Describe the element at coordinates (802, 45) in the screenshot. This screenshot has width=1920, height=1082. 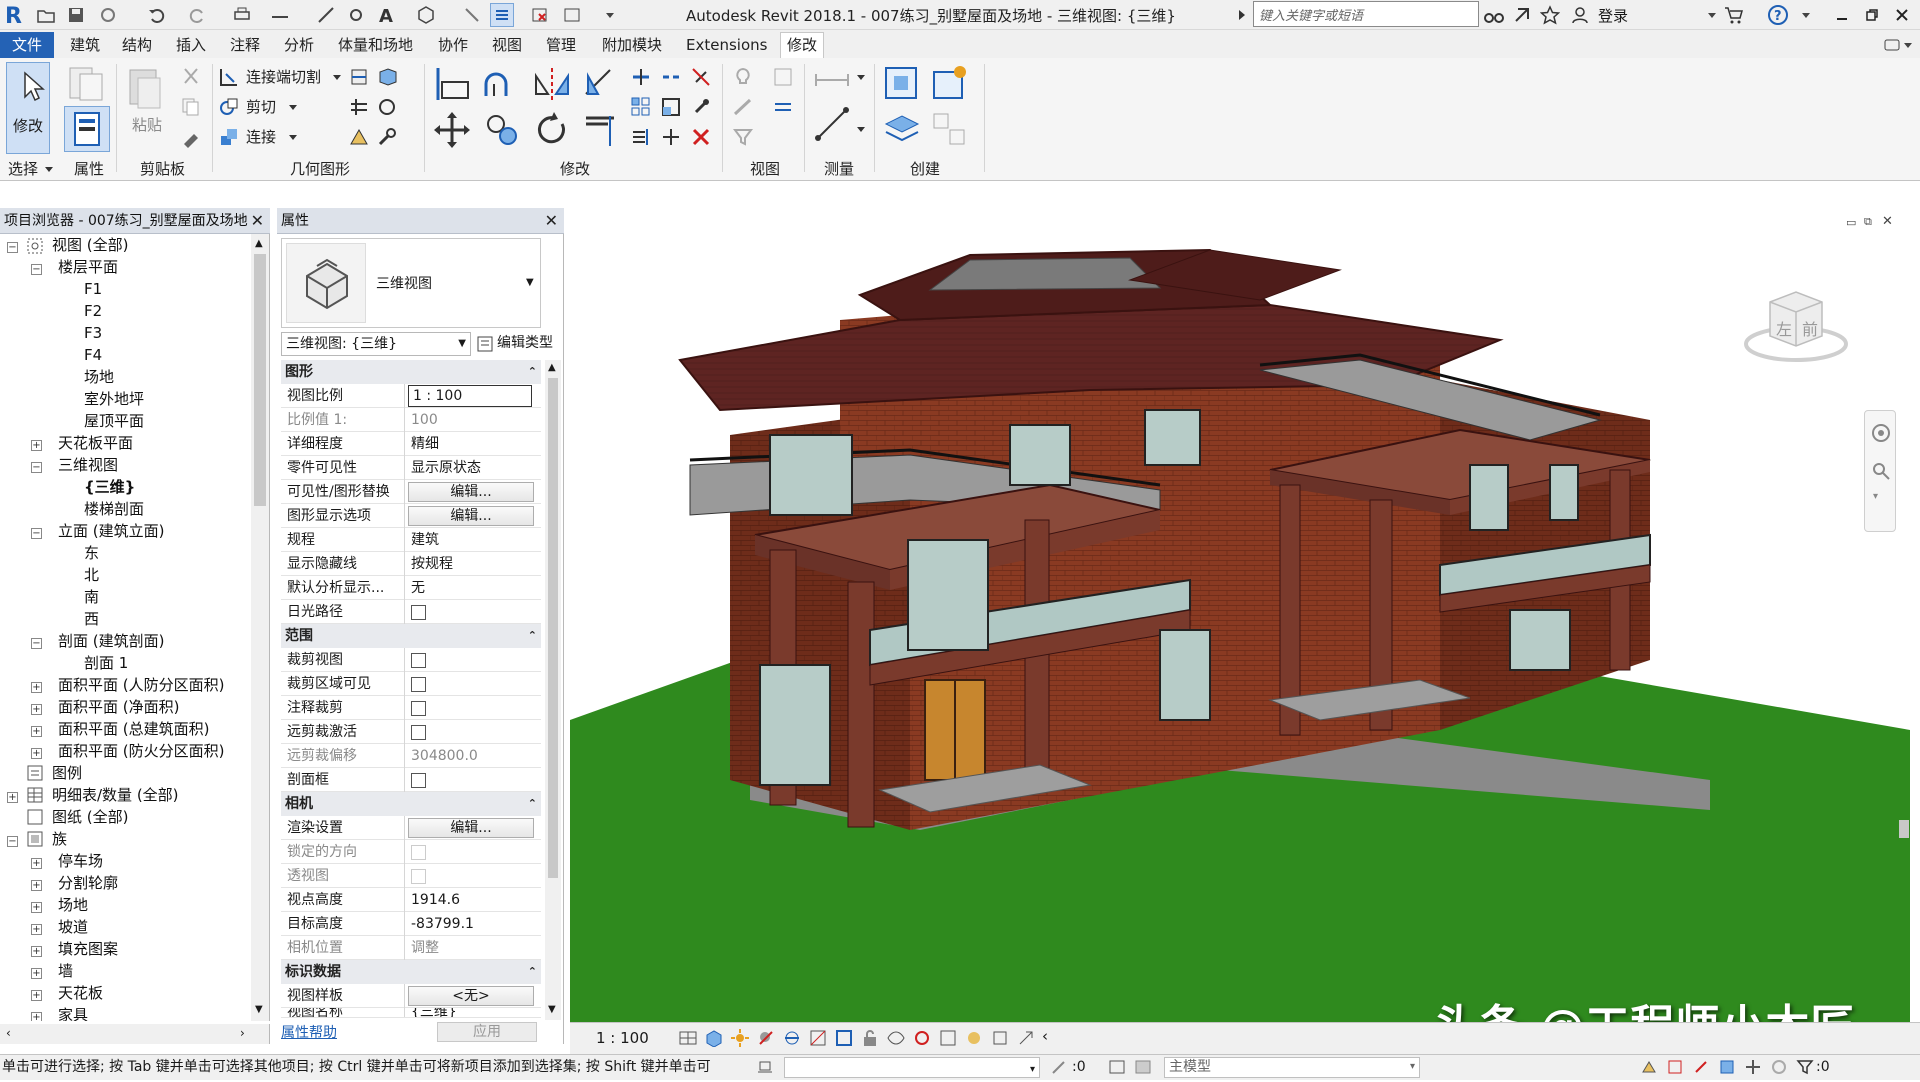
I see `tab-modify: 修改` at that location.